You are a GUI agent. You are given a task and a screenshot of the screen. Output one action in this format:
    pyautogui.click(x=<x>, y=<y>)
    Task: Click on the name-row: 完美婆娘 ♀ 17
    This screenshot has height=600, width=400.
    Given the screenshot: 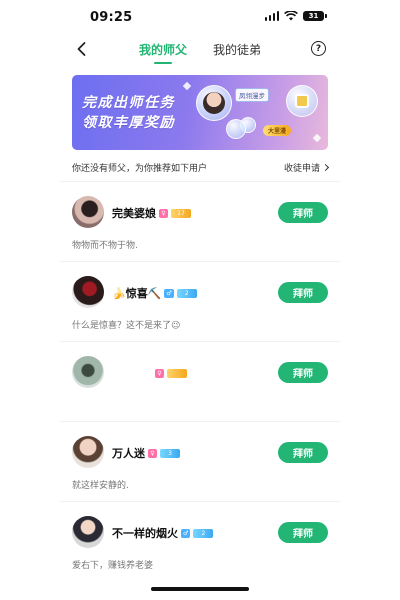 What is the action you would take?
    pyautogui.click(x=151, y=213)
    